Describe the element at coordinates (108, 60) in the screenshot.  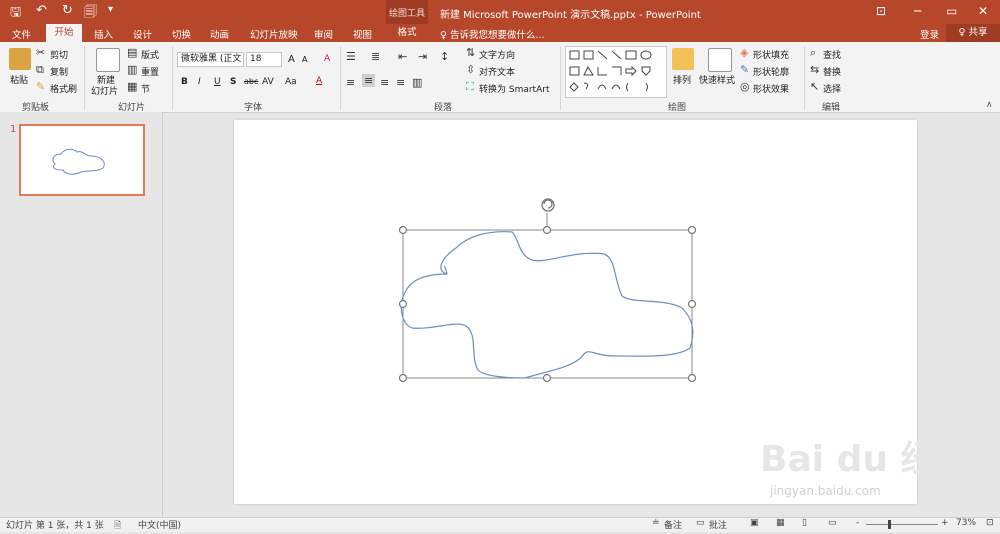
I see `new-slide-icon` at that location.